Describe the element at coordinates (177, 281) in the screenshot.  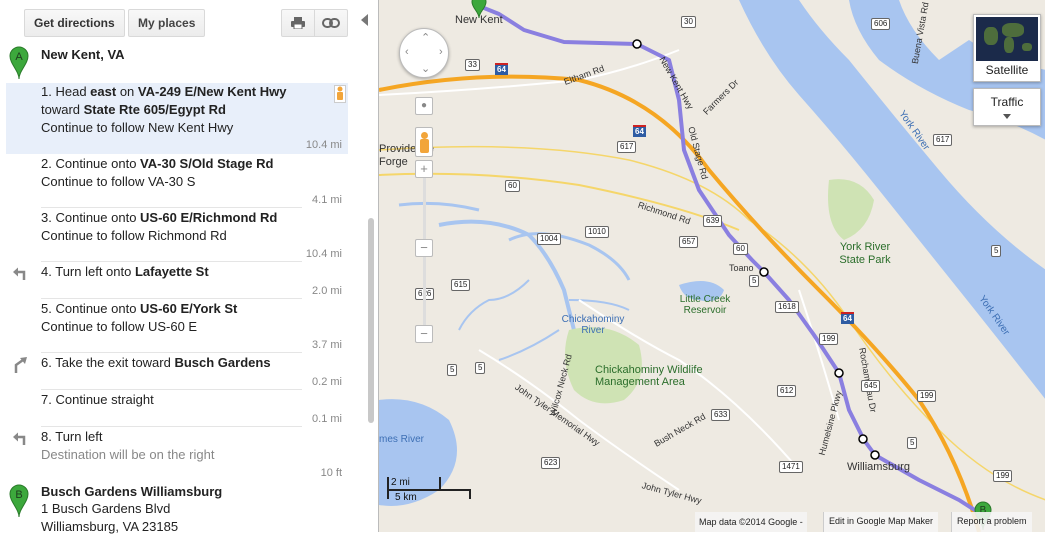
I see `direction-step-4: 4. Turn left onto Lafayette St 2.0 mi` at that location.